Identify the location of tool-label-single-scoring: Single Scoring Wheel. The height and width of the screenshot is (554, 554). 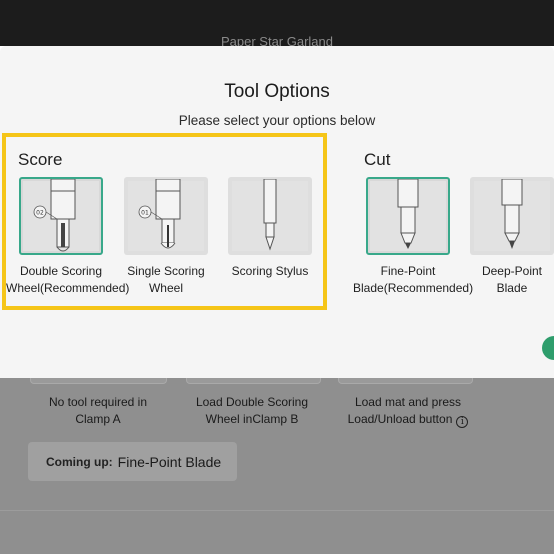
(166, 279).